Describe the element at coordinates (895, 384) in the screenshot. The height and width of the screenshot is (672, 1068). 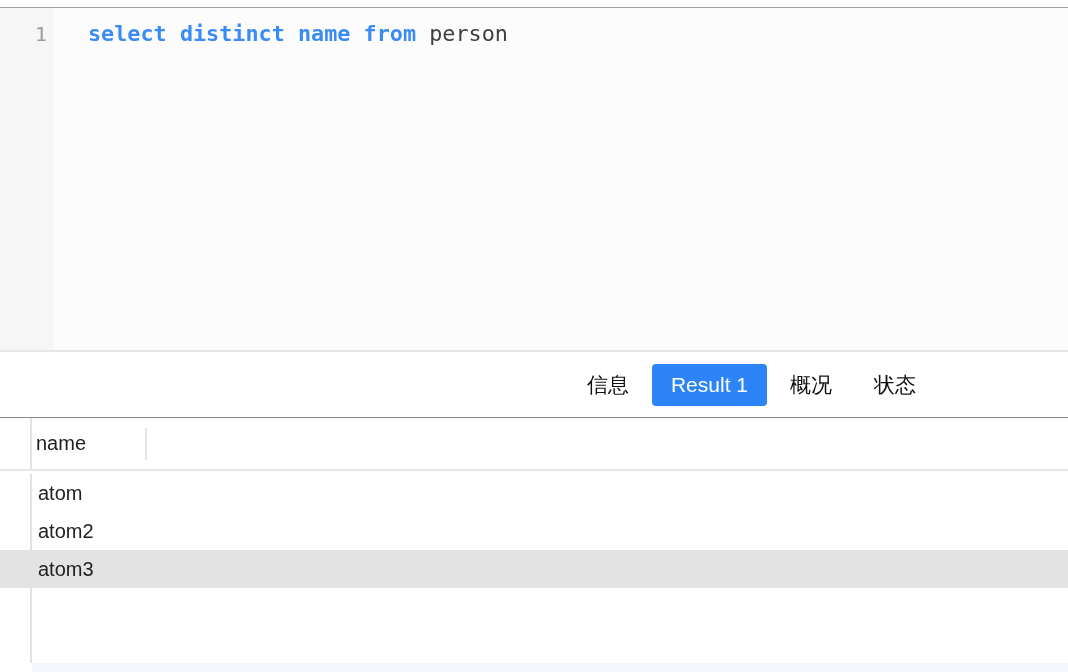
I see `result-tab: 状态` at that location.